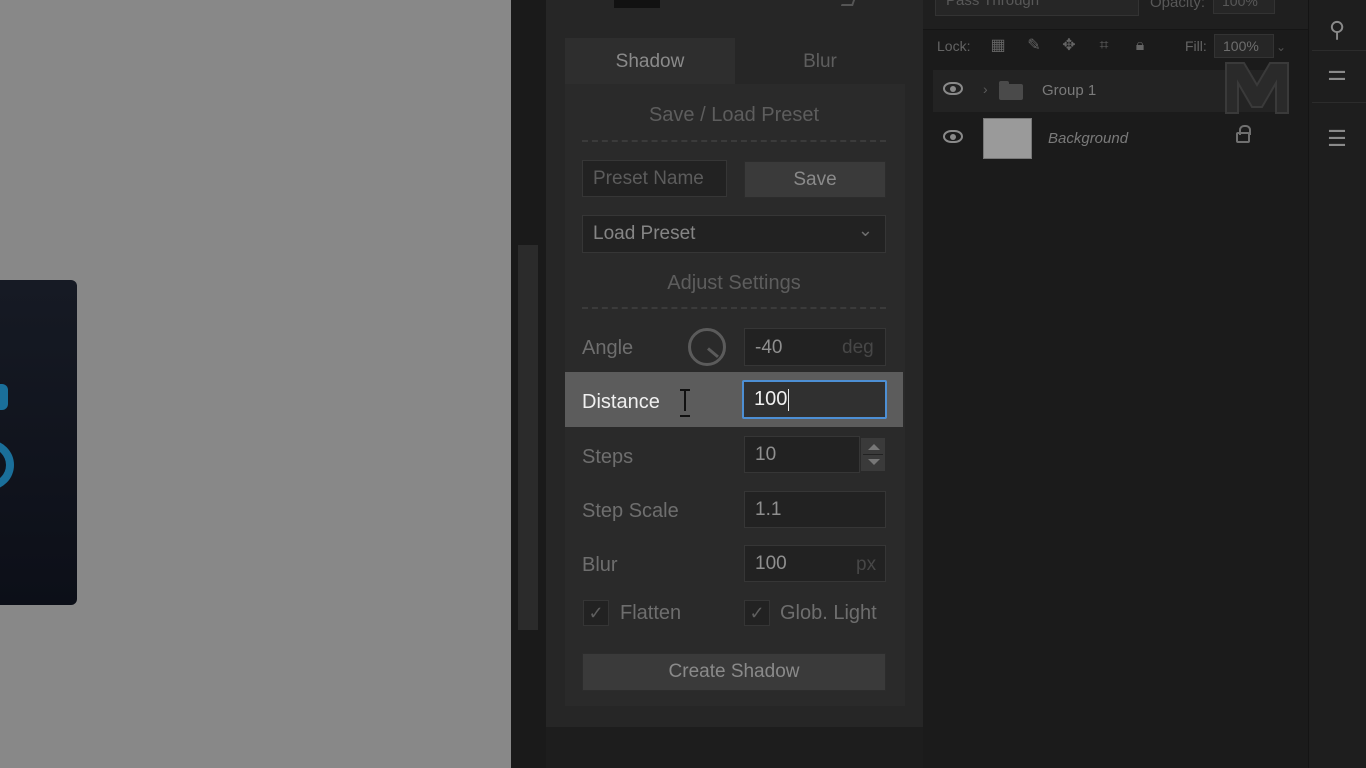 Image resolution: width=1366 pixels, height=768 pixels. What do you see at coordinates (1257, 88) in the screenshot?
I see `watermark-logo-icon` at bounding box center [1257, 88].